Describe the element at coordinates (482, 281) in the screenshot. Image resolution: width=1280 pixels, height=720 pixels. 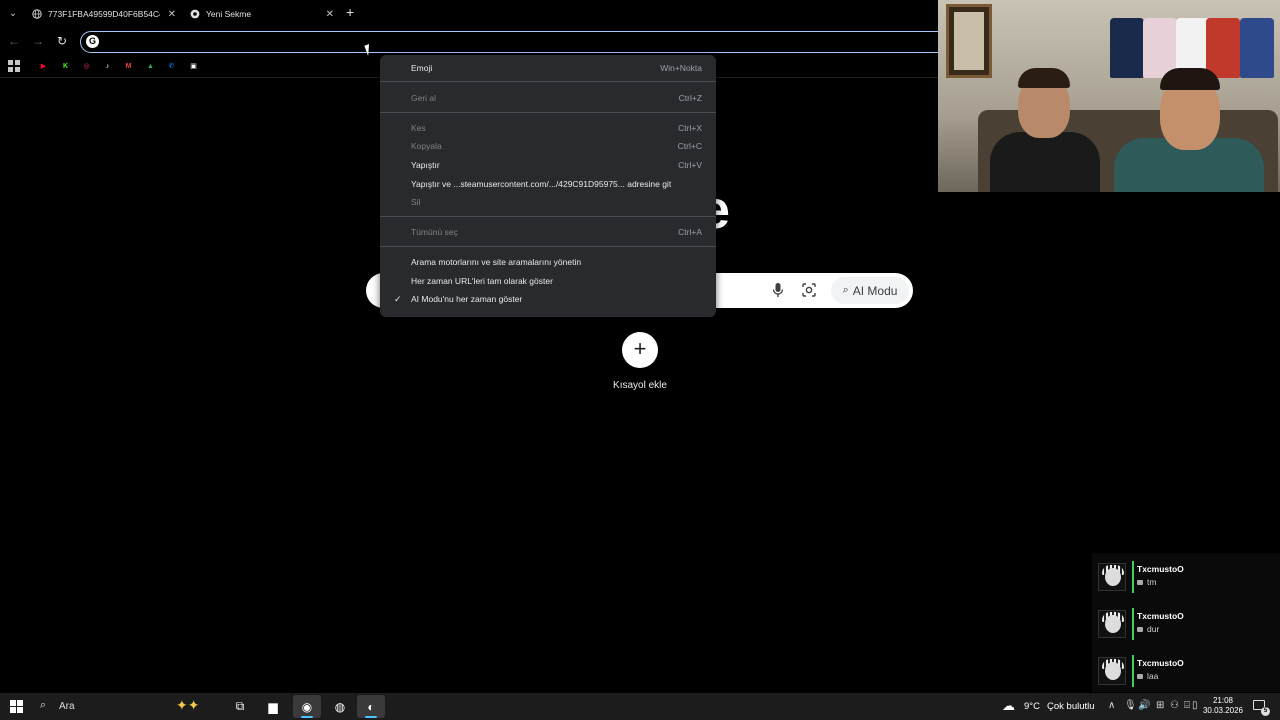
I see `menu-item-label: Her zaman URL'leri tam olarak göster` at that location.